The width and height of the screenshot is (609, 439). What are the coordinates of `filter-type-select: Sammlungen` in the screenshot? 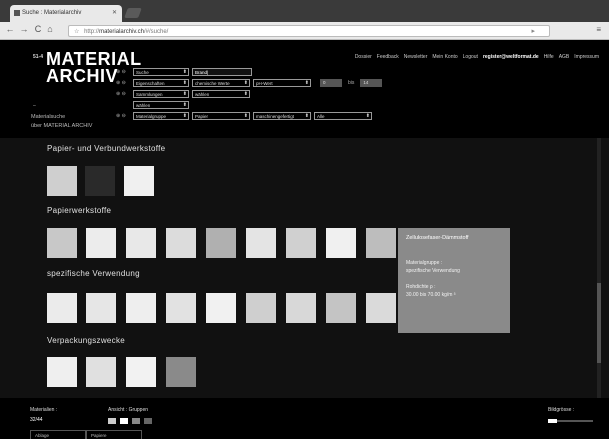 It's located at (161, 94).